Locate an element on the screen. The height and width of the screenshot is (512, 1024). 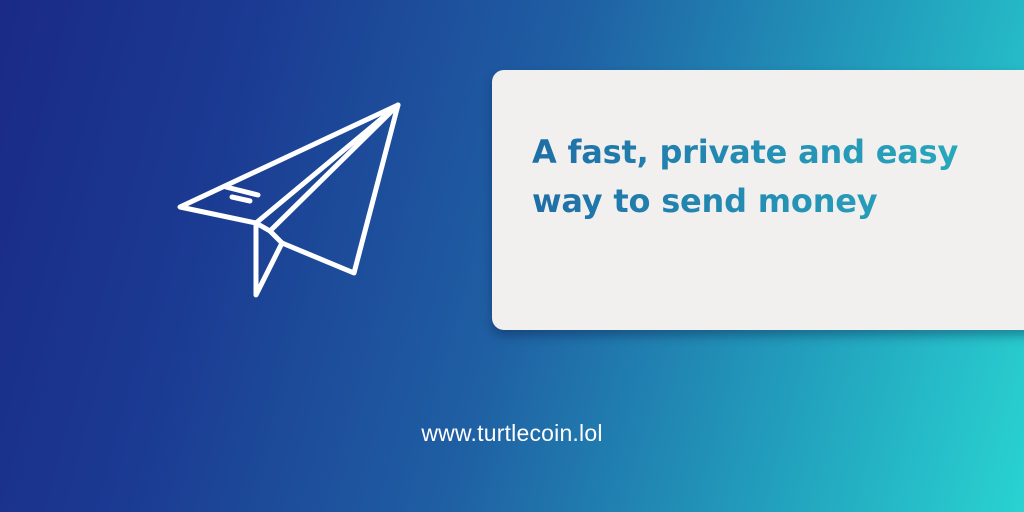
website-url: www.turtlecoin.lol is located at coordinates (512, 433).